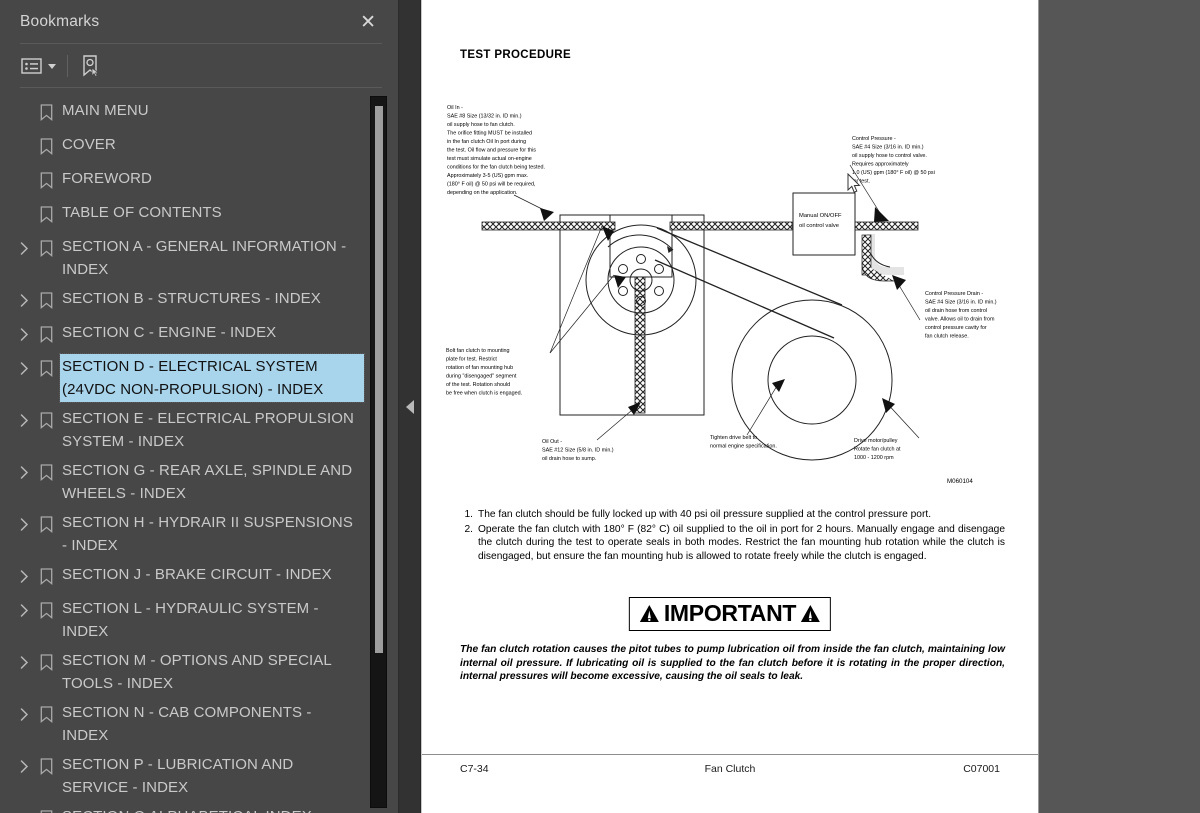  Describe the element at coordinates (199, 113) in the screenshot. I see `bookmark-item: MAIN MENU` at that location.